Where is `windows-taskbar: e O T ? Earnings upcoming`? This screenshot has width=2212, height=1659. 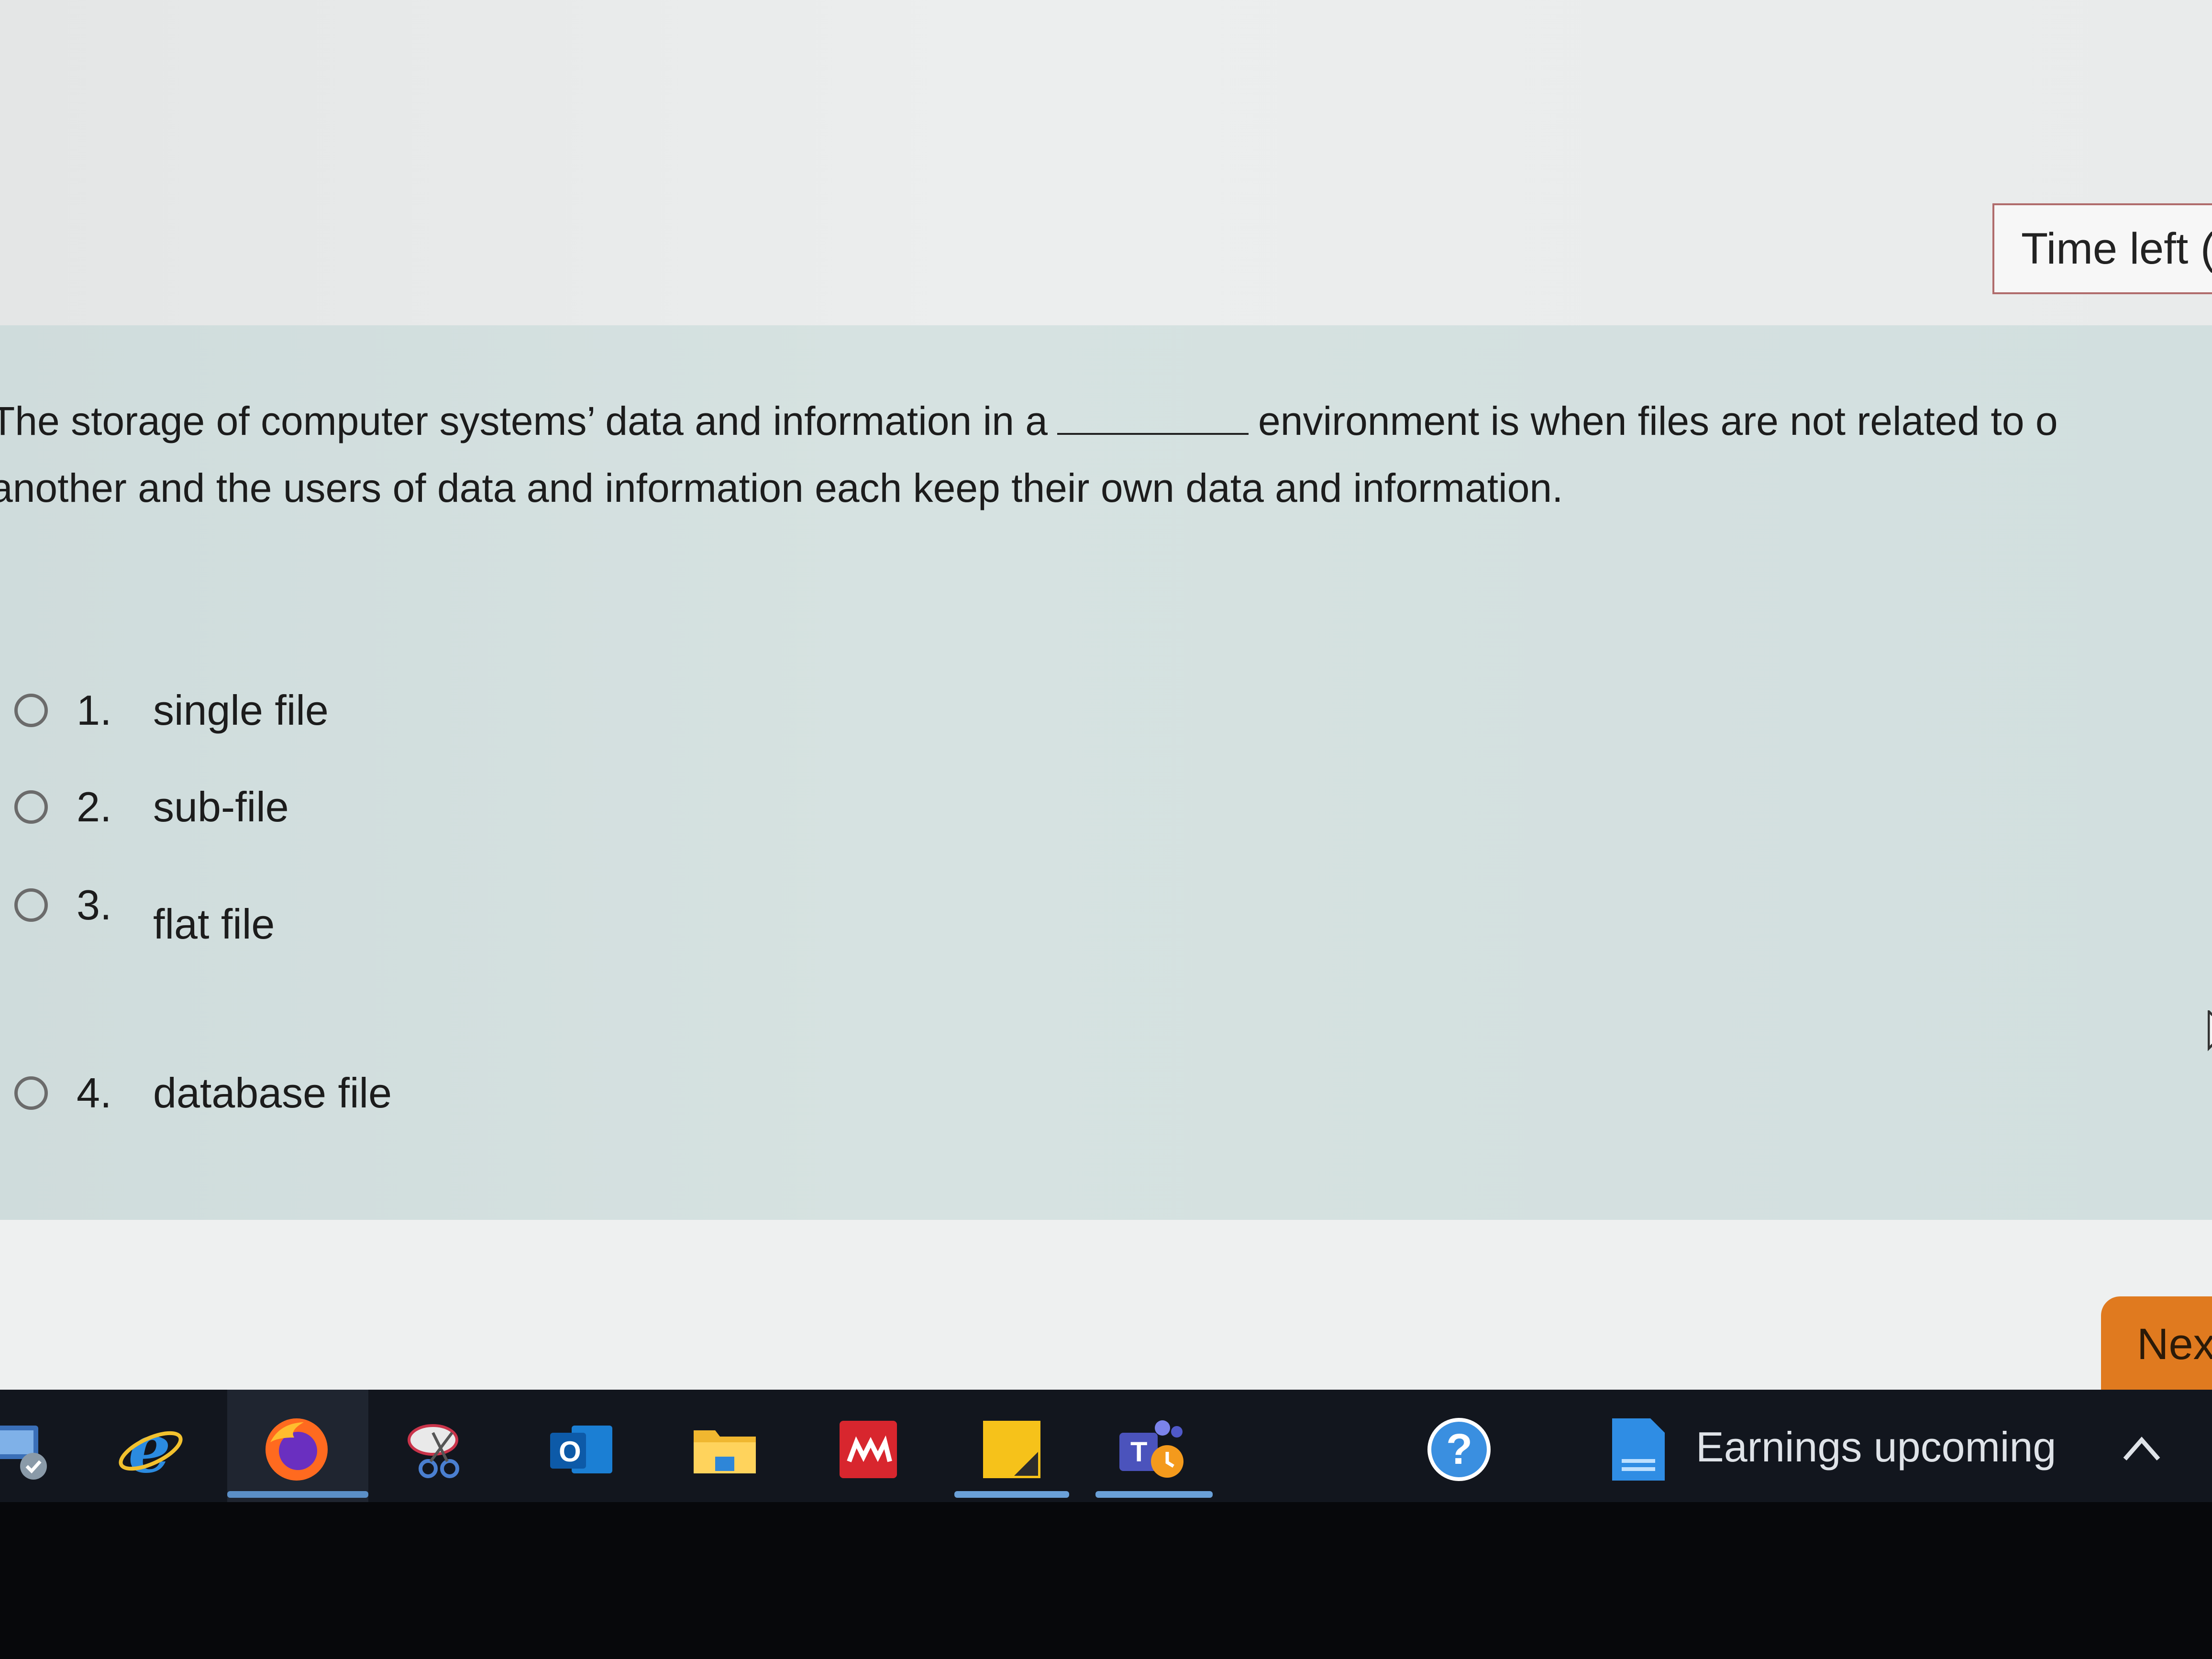 windows-taskbar: e O T ? Earnings upcoming is located at coordinates (1106, 1446).